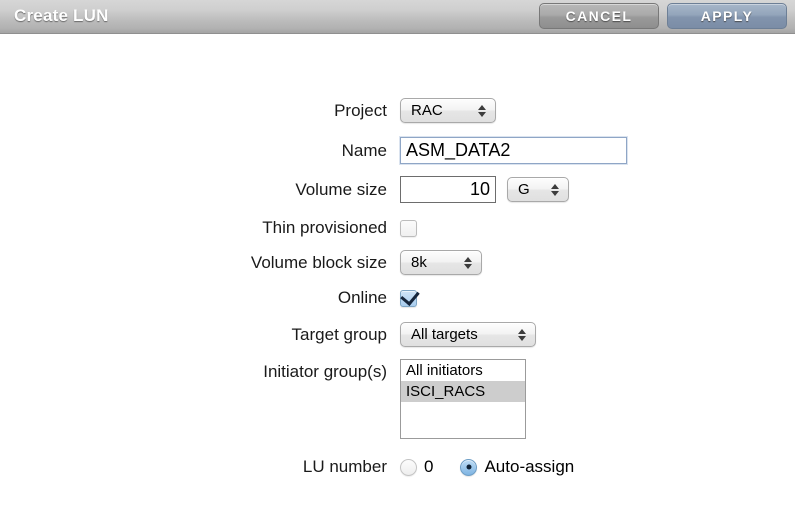 The height and width of the screenshot is (511, 795). What do you see at coordinates (448, 189) in the screenshot?
I see `volume-size-input` at bounding box center [448, 189].